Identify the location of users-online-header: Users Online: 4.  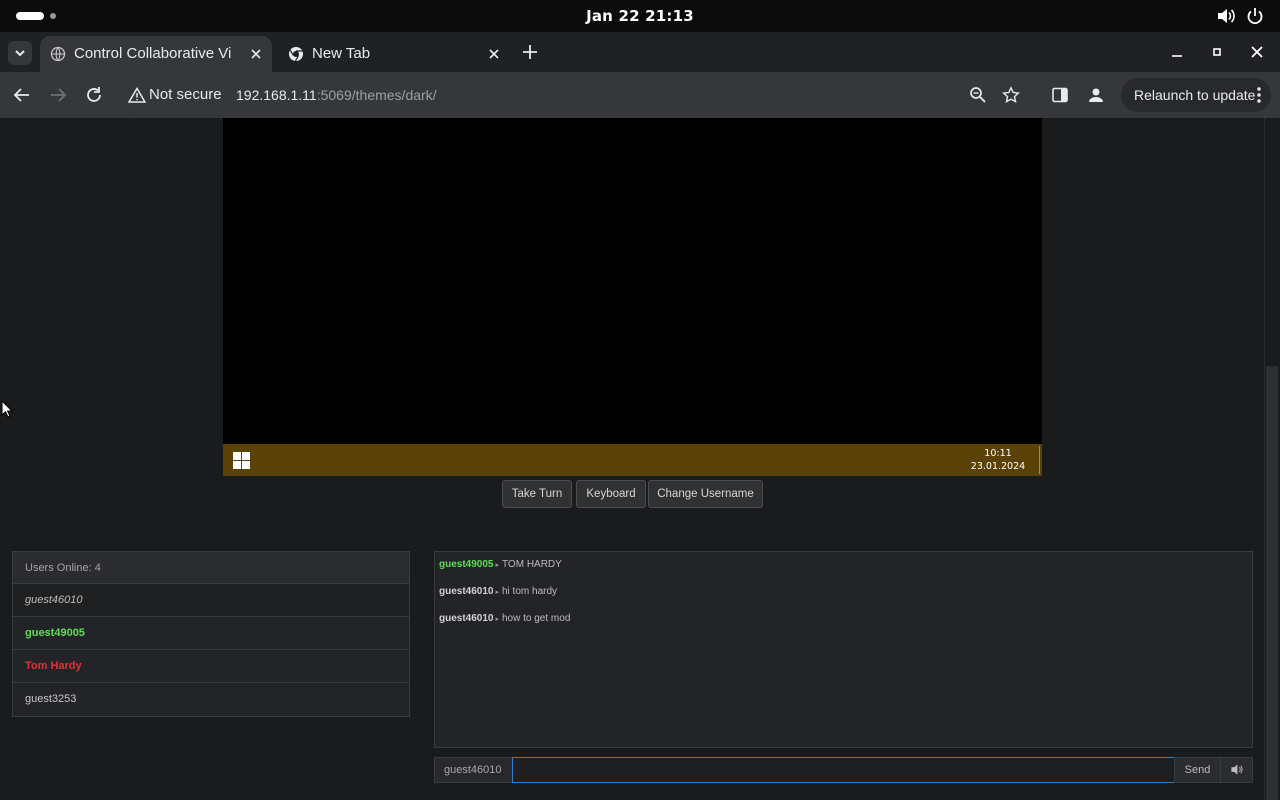
(211, 568).